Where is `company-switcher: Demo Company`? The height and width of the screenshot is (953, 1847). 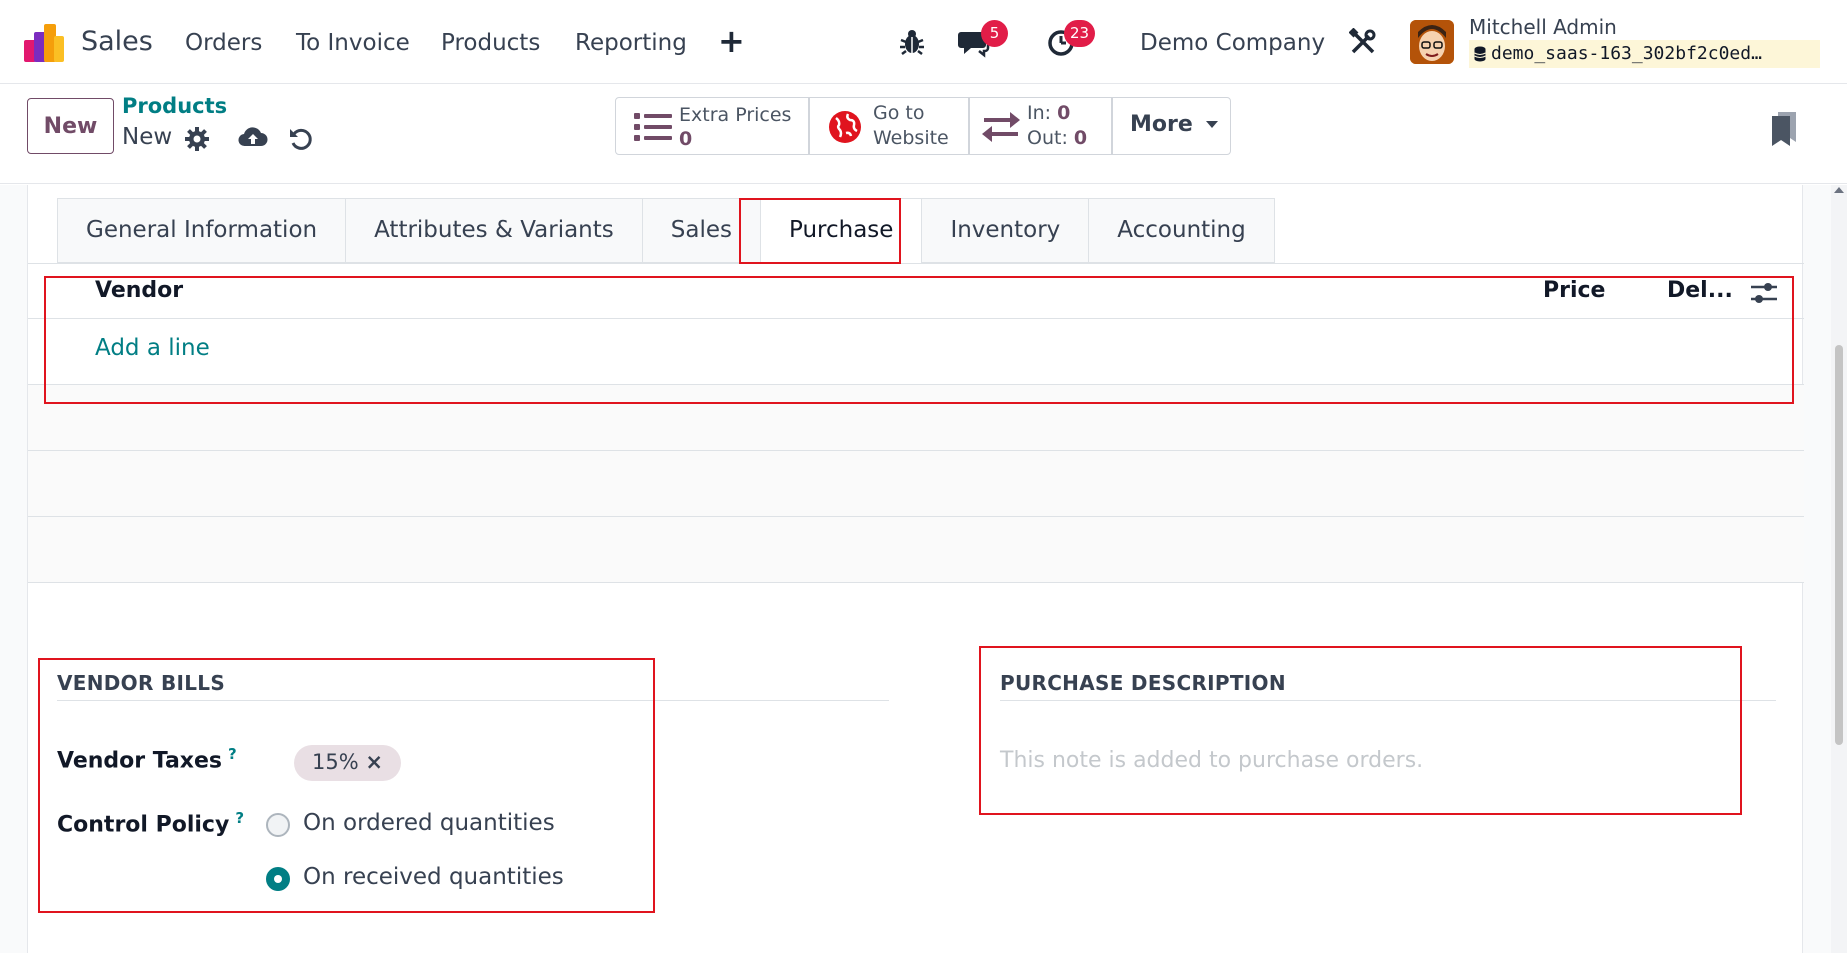 company-switcher: Demo Company is located at coordinates (1232, 43).